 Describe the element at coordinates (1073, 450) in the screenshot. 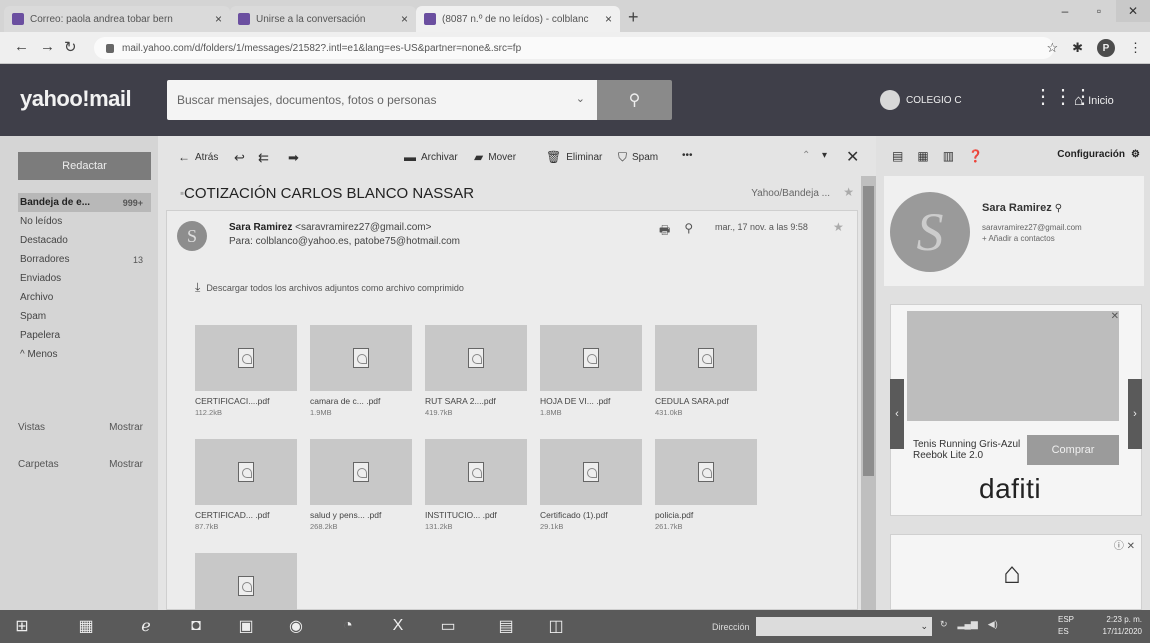

I see `ad-buy-button: Comprar` at that location.